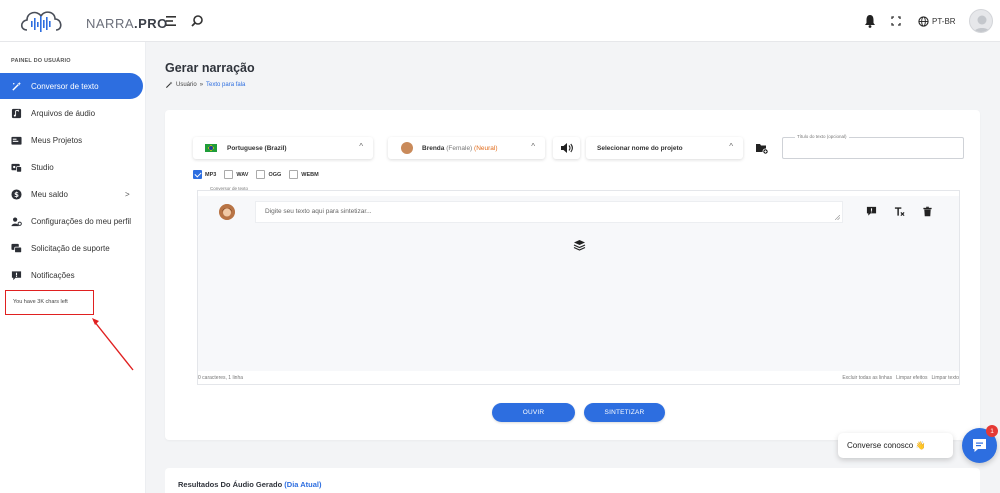 The height and width of the screenshot is (493, 1000). I want to click on projects-icon, so click(16, 140).